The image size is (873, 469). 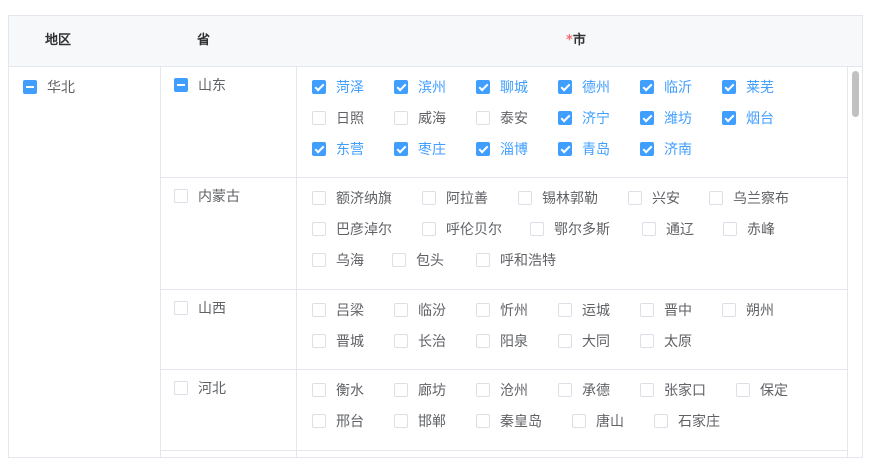 I want to click on city-checkbox: 太原, so click(x=666, y=342).